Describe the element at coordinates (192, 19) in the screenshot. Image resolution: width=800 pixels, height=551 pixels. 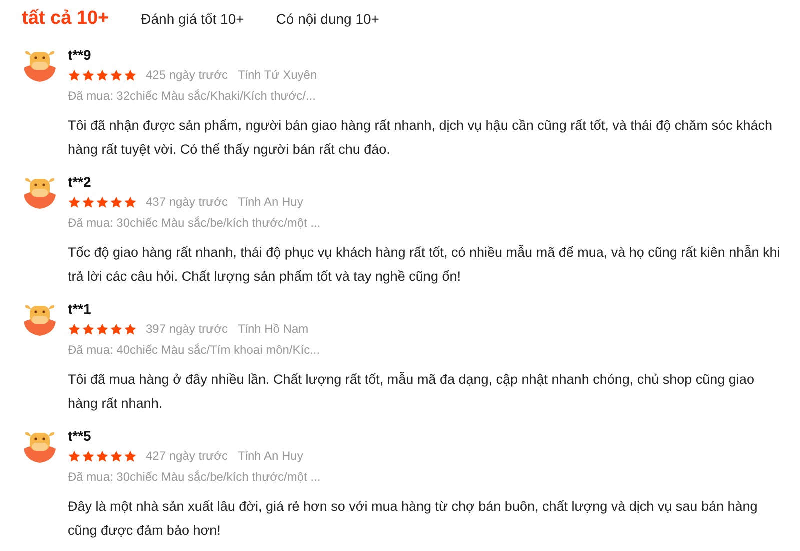
I see `filter-tab: Đánh giá tốt 10+` at that location.